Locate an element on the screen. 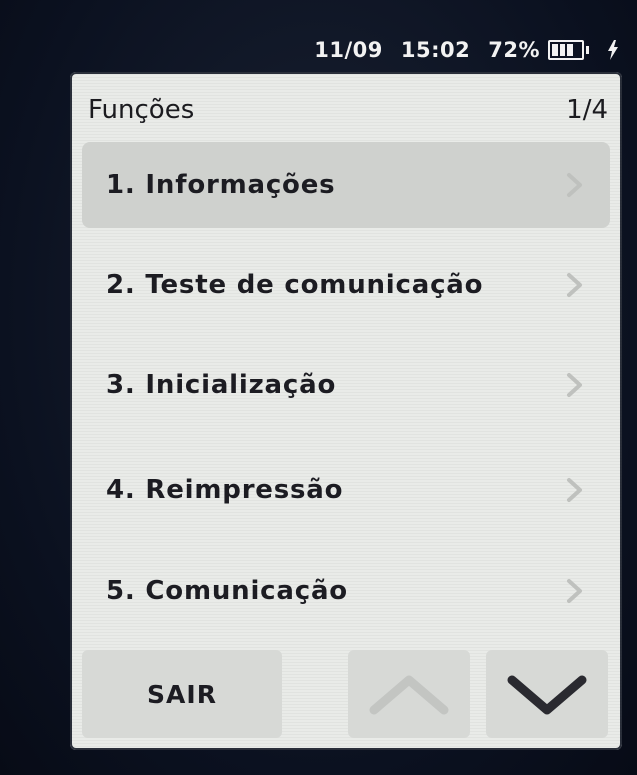 The width and height of the screenshot is (637, 775). chevron-down-icon is located at coordinates (547, 695).